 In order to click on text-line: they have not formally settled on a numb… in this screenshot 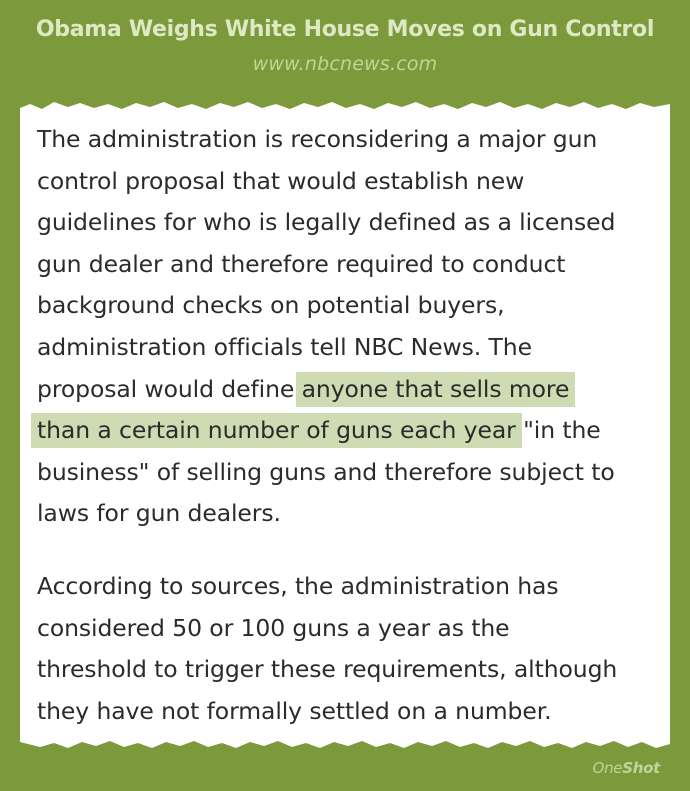, I will do `click(294, 710)`.